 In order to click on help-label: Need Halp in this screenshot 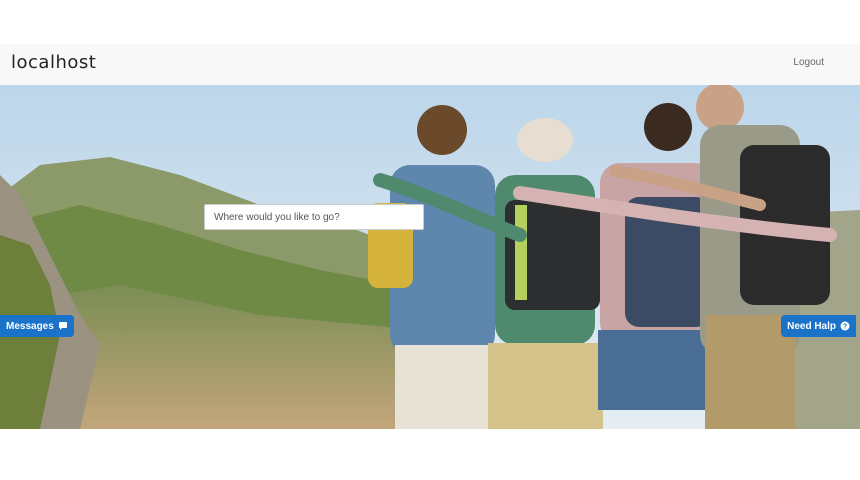, I will do `click(811, 326)`.